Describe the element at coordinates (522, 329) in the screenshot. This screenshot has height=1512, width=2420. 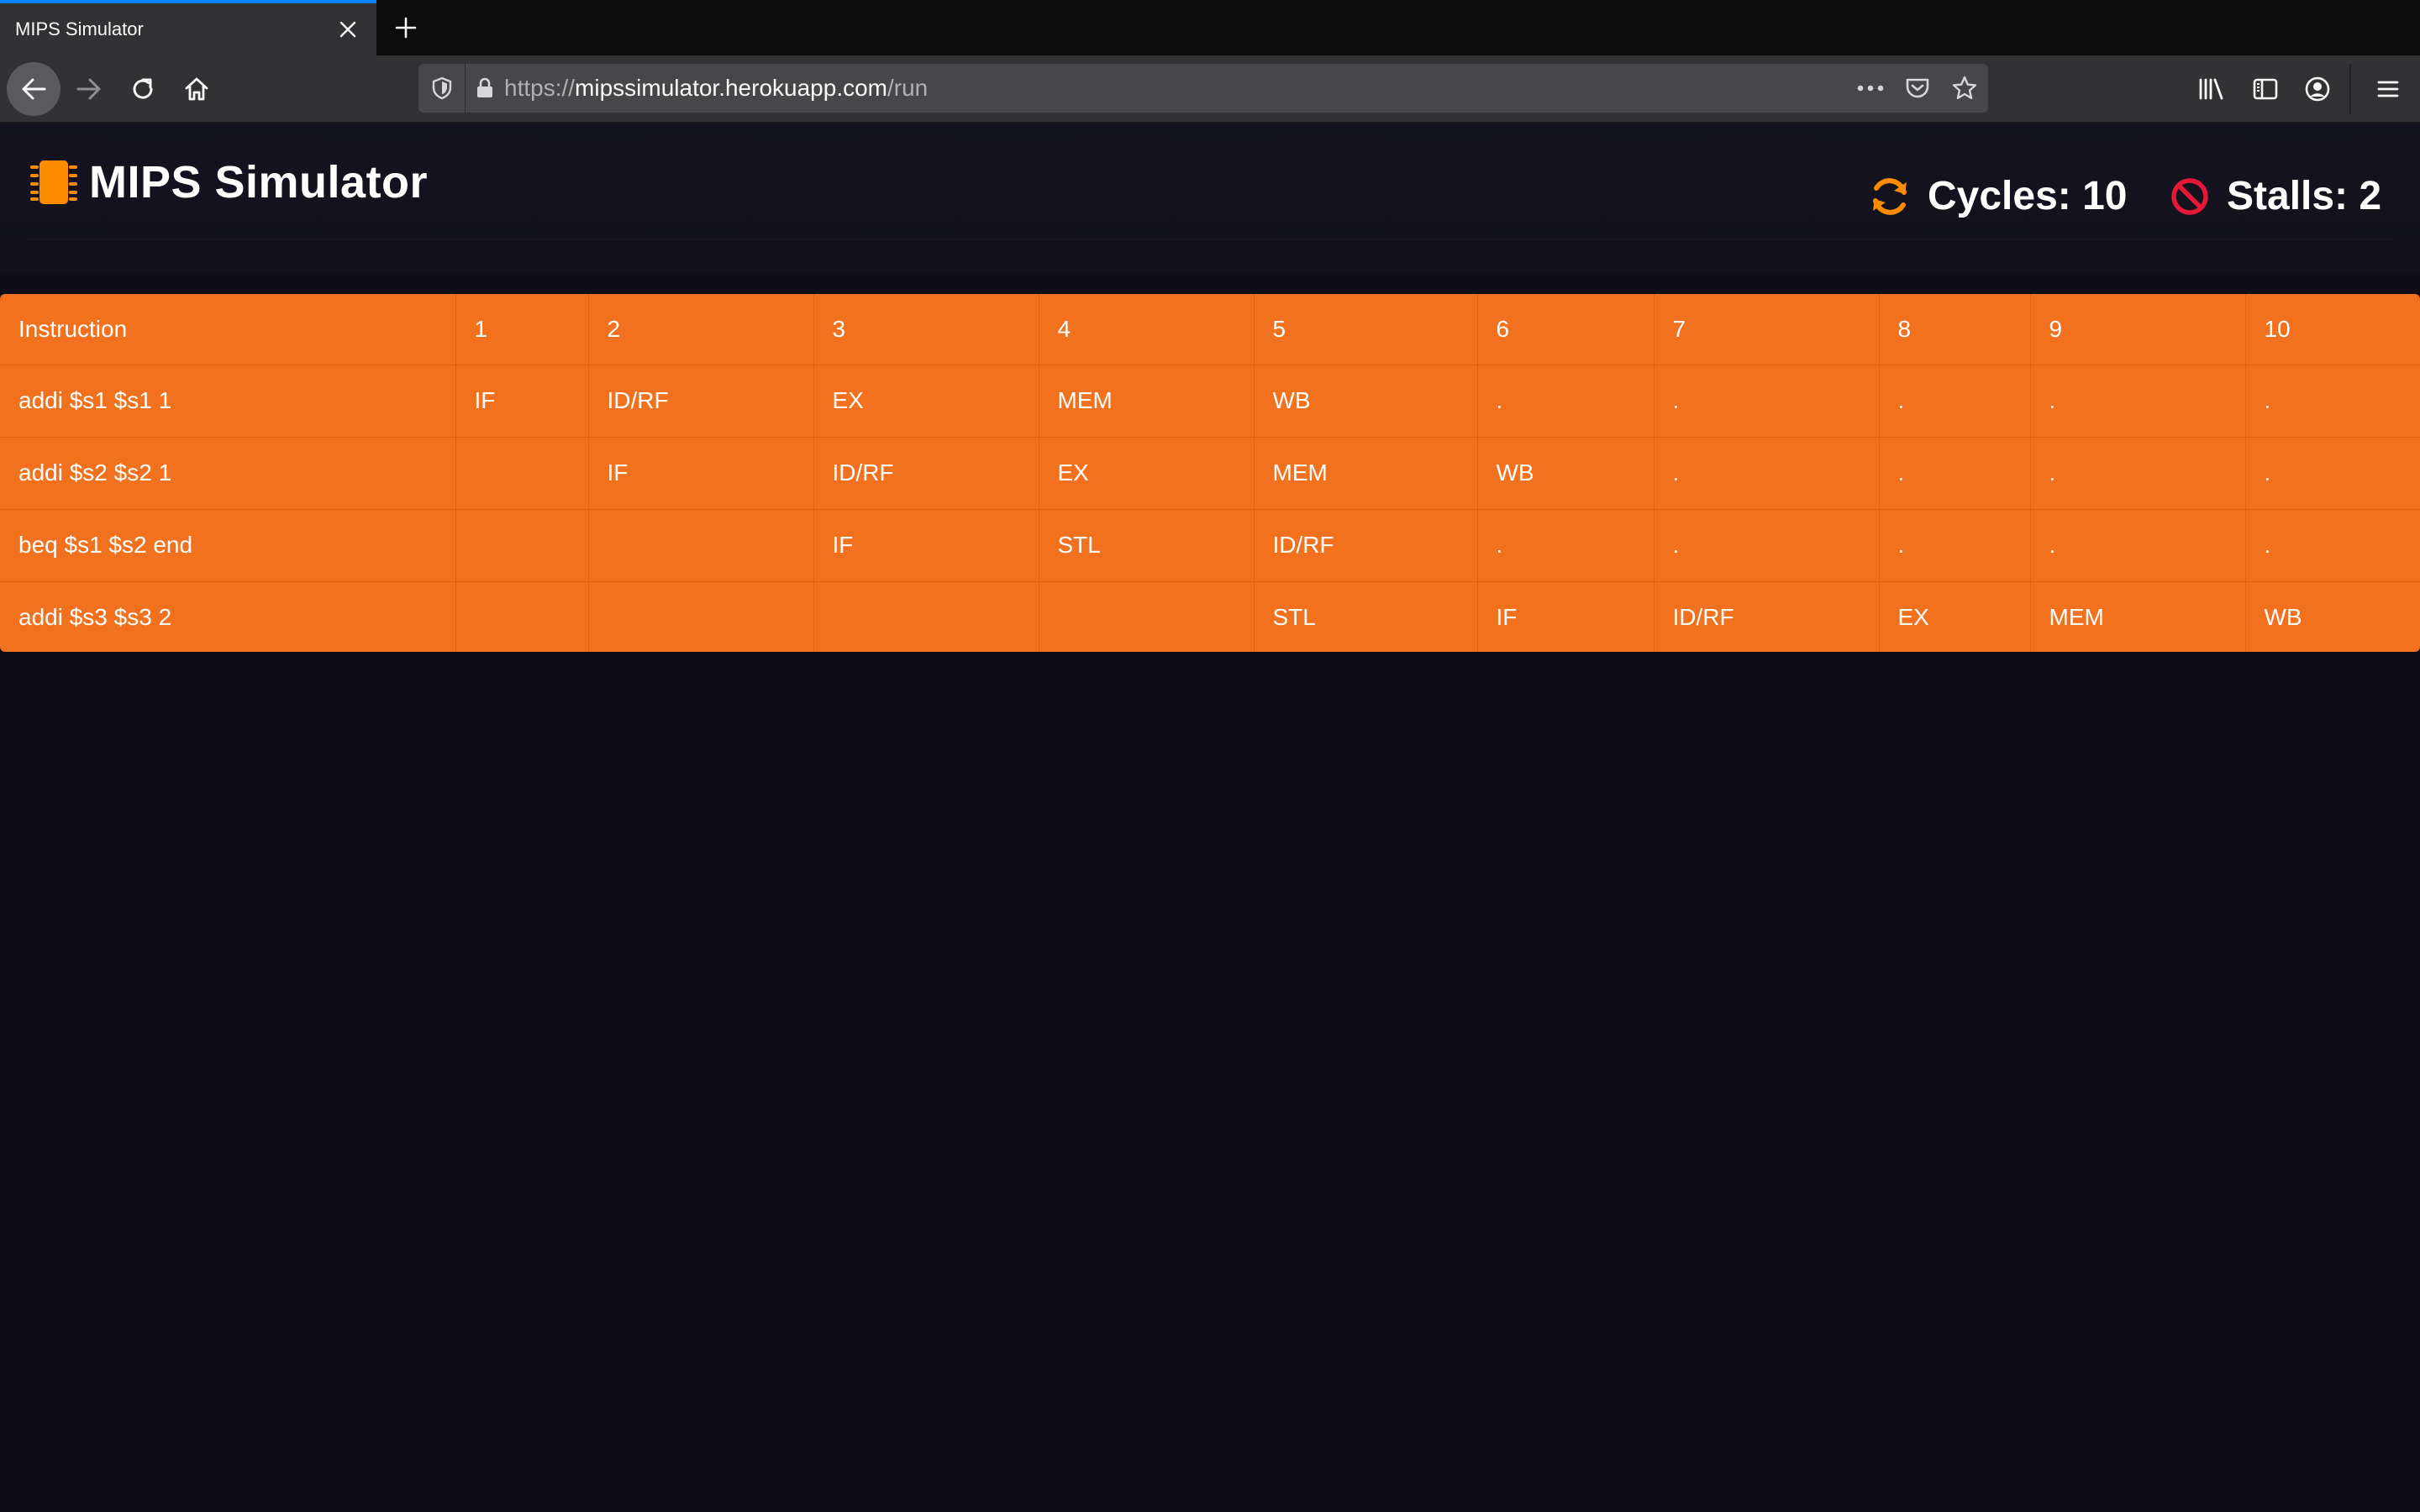
I see `column-header: 1` at that location.